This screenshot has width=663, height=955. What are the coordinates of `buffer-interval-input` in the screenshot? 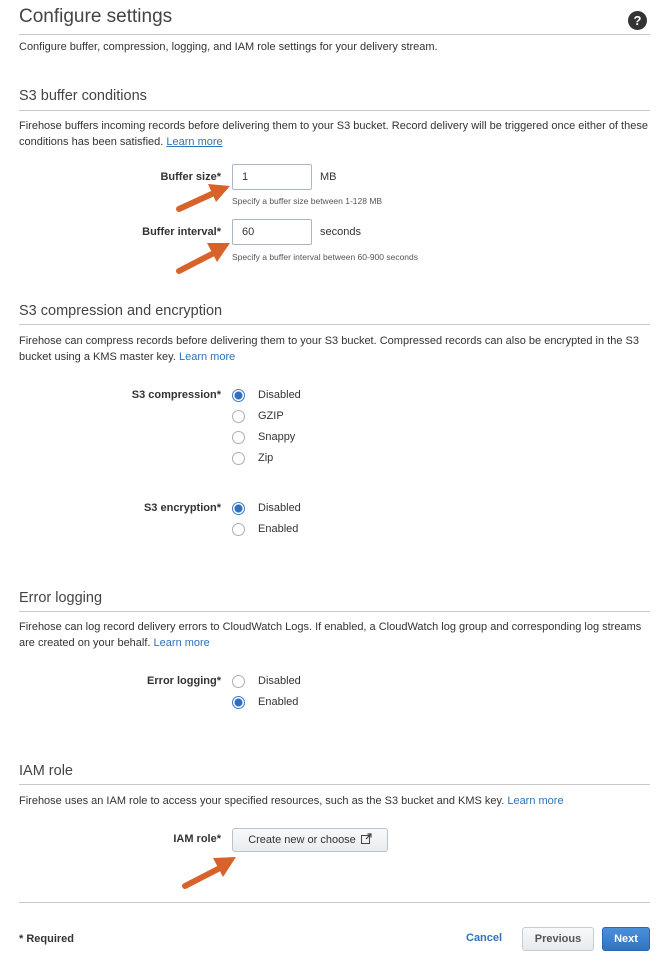 It's located at (272, 232).